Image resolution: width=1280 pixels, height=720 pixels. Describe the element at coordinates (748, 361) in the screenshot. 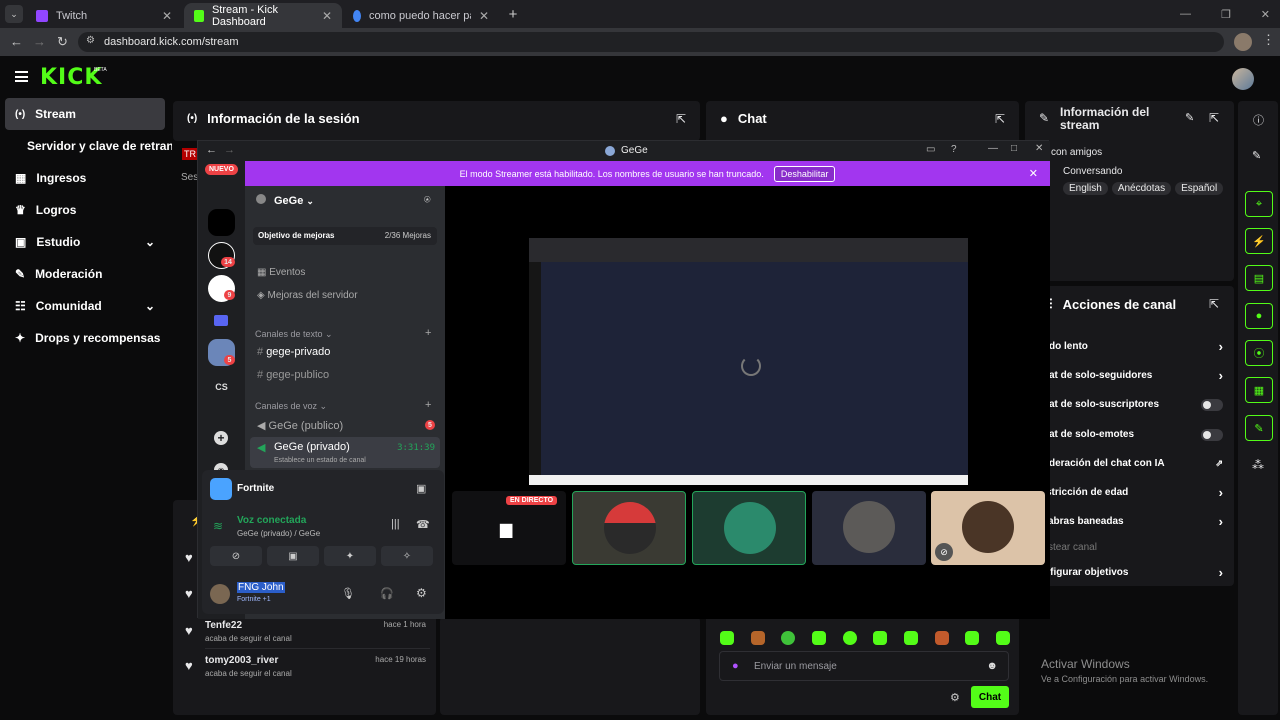

I see `stream-preview` at that location.